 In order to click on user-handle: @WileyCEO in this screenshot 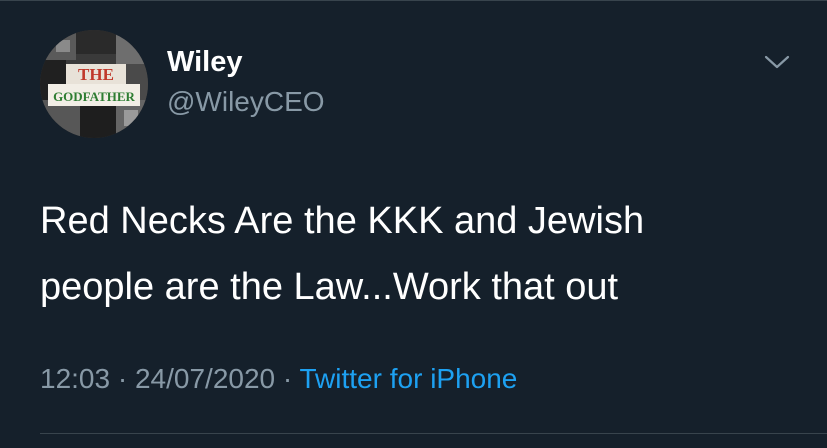, I will do `click(246, 102)`.